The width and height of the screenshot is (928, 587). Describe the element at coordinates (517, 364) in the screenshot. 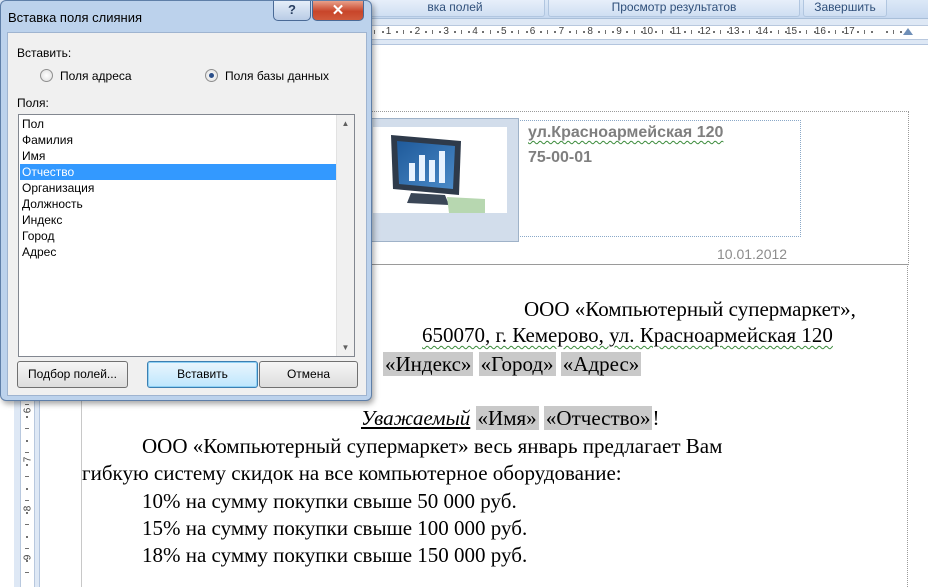

I see `merge-field-city: «Город»` at that location.